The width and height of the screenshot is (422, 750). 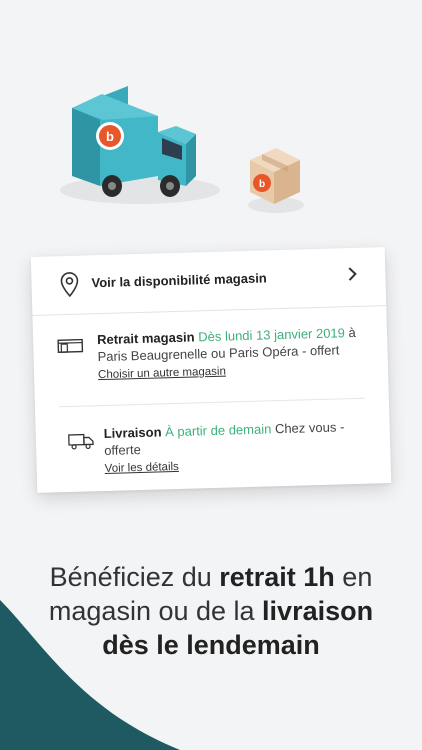 I want to click on location-pin-icon, so click(x=69, y=285).